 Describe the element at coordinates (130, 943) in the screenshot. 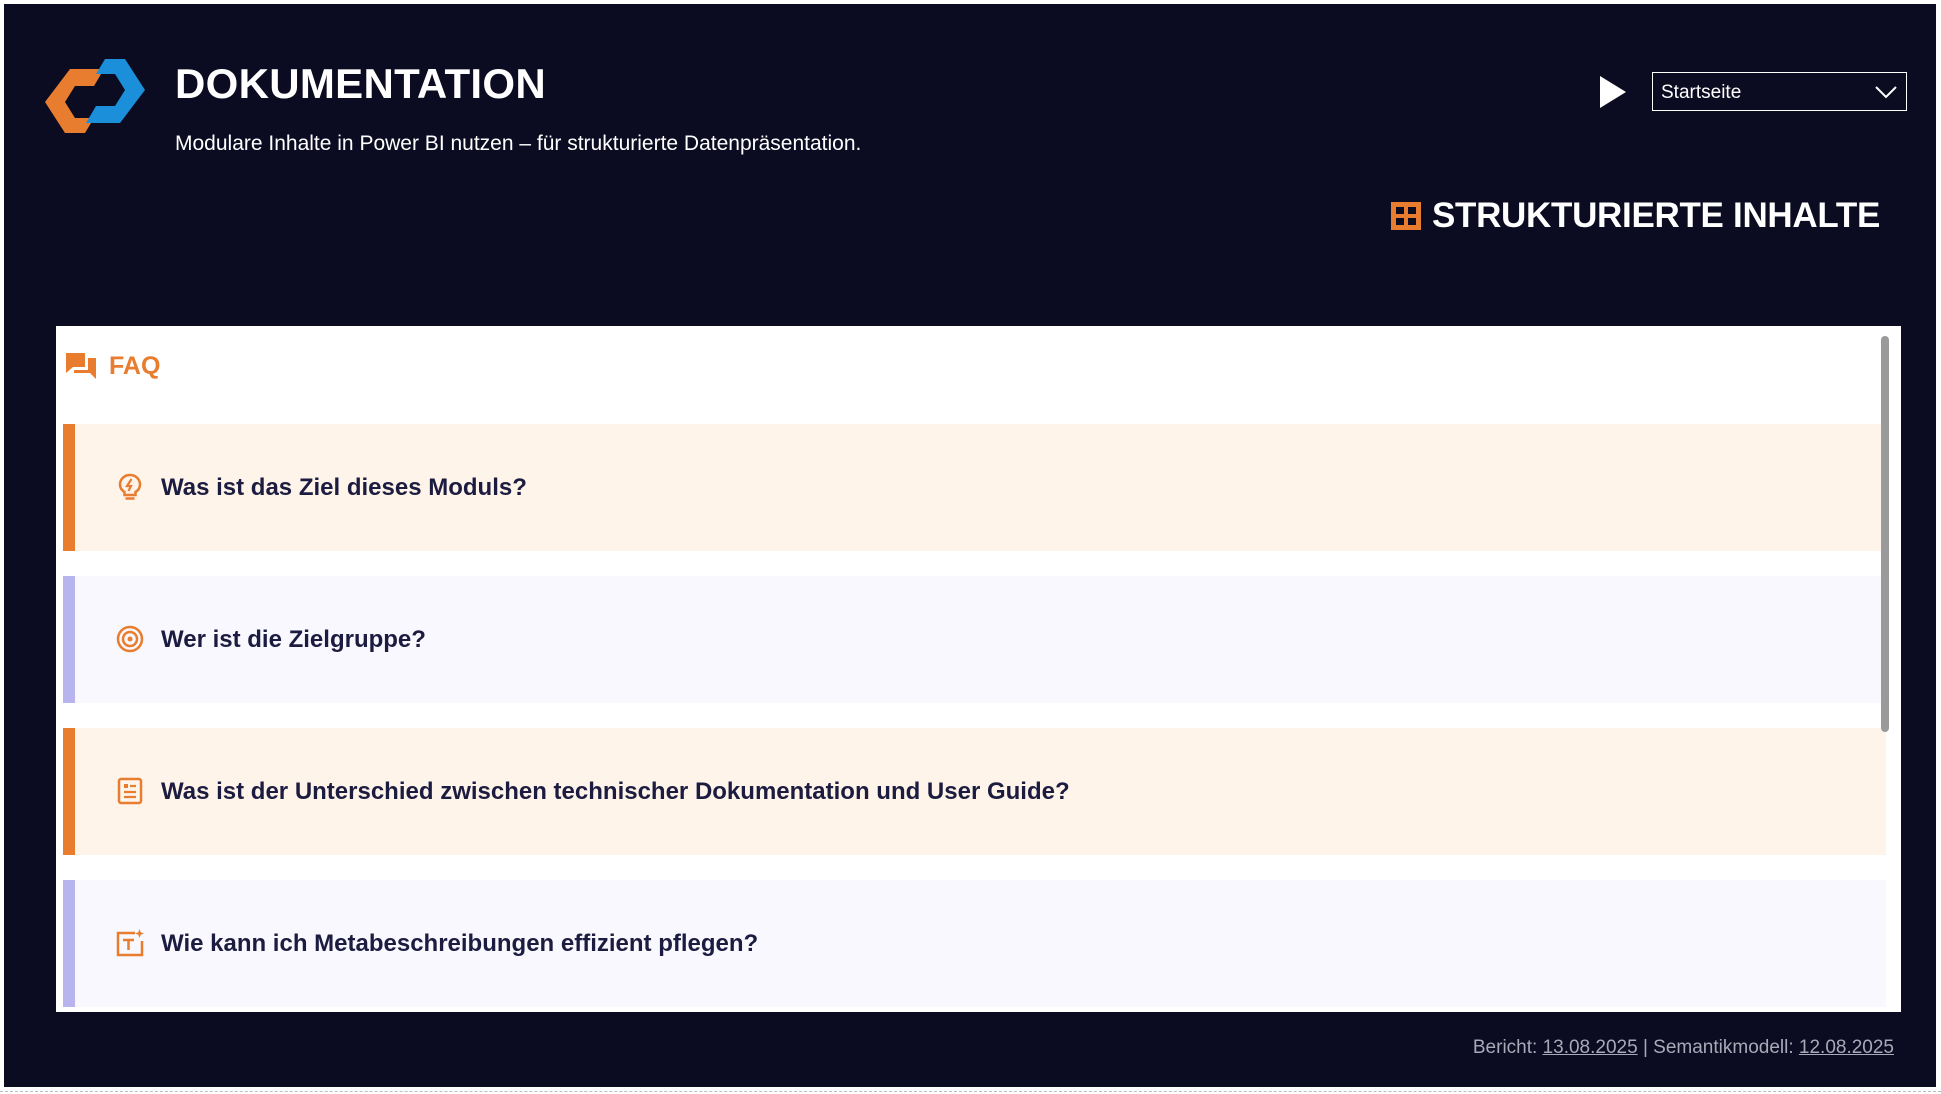

I see `text-edit-icon` at that location.